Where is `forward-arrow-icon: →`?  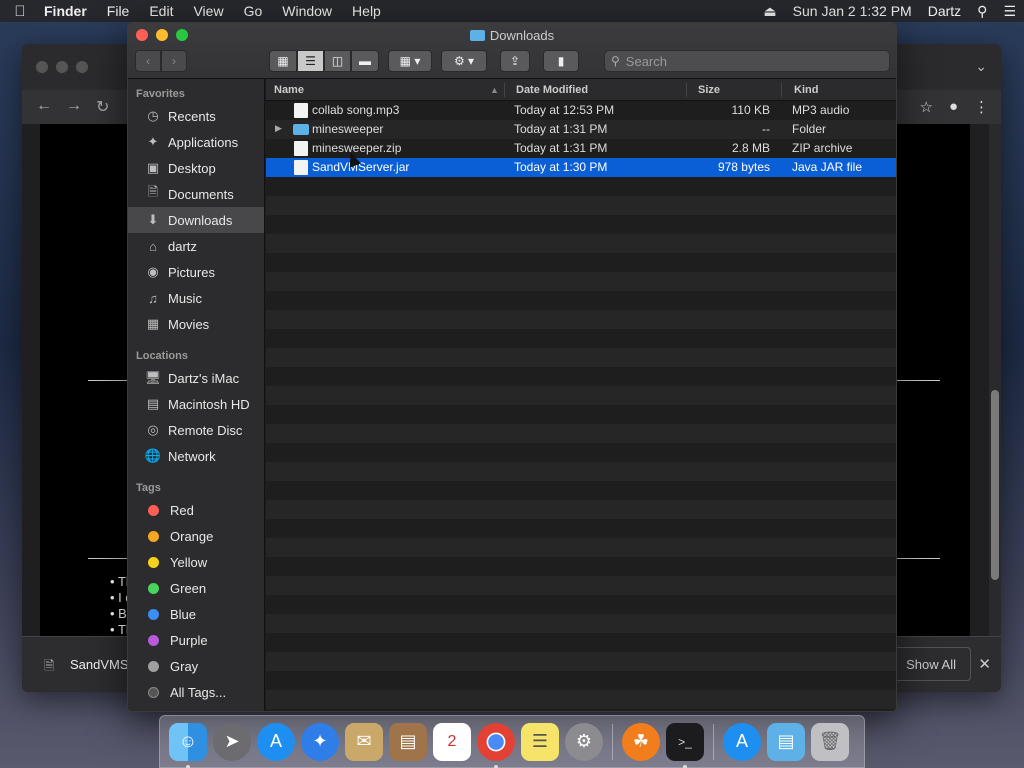 forward-arrow-icon: → is located at coordinates (74, 107).